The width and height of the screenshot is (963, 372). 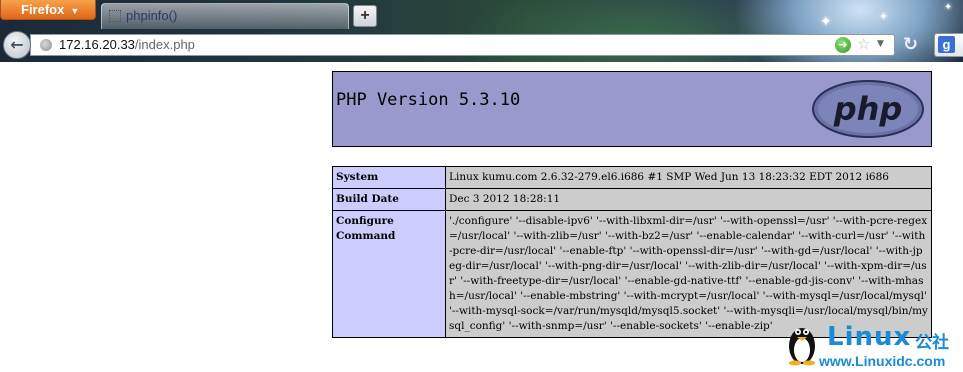 What do you see at coordinates (164, 44) in the screenshot?
I see `url-path: /index.php` at bounding box center [164, 44].